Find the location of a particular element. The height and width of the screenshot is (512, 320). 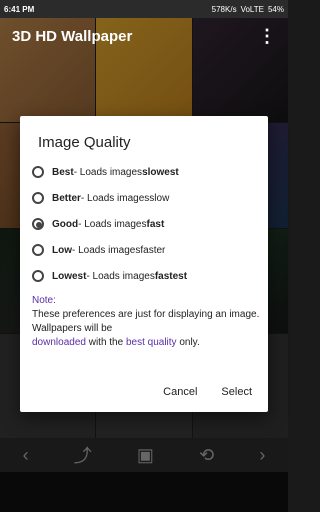

network-speed: 578K/s is located at coordinates (224, 9).